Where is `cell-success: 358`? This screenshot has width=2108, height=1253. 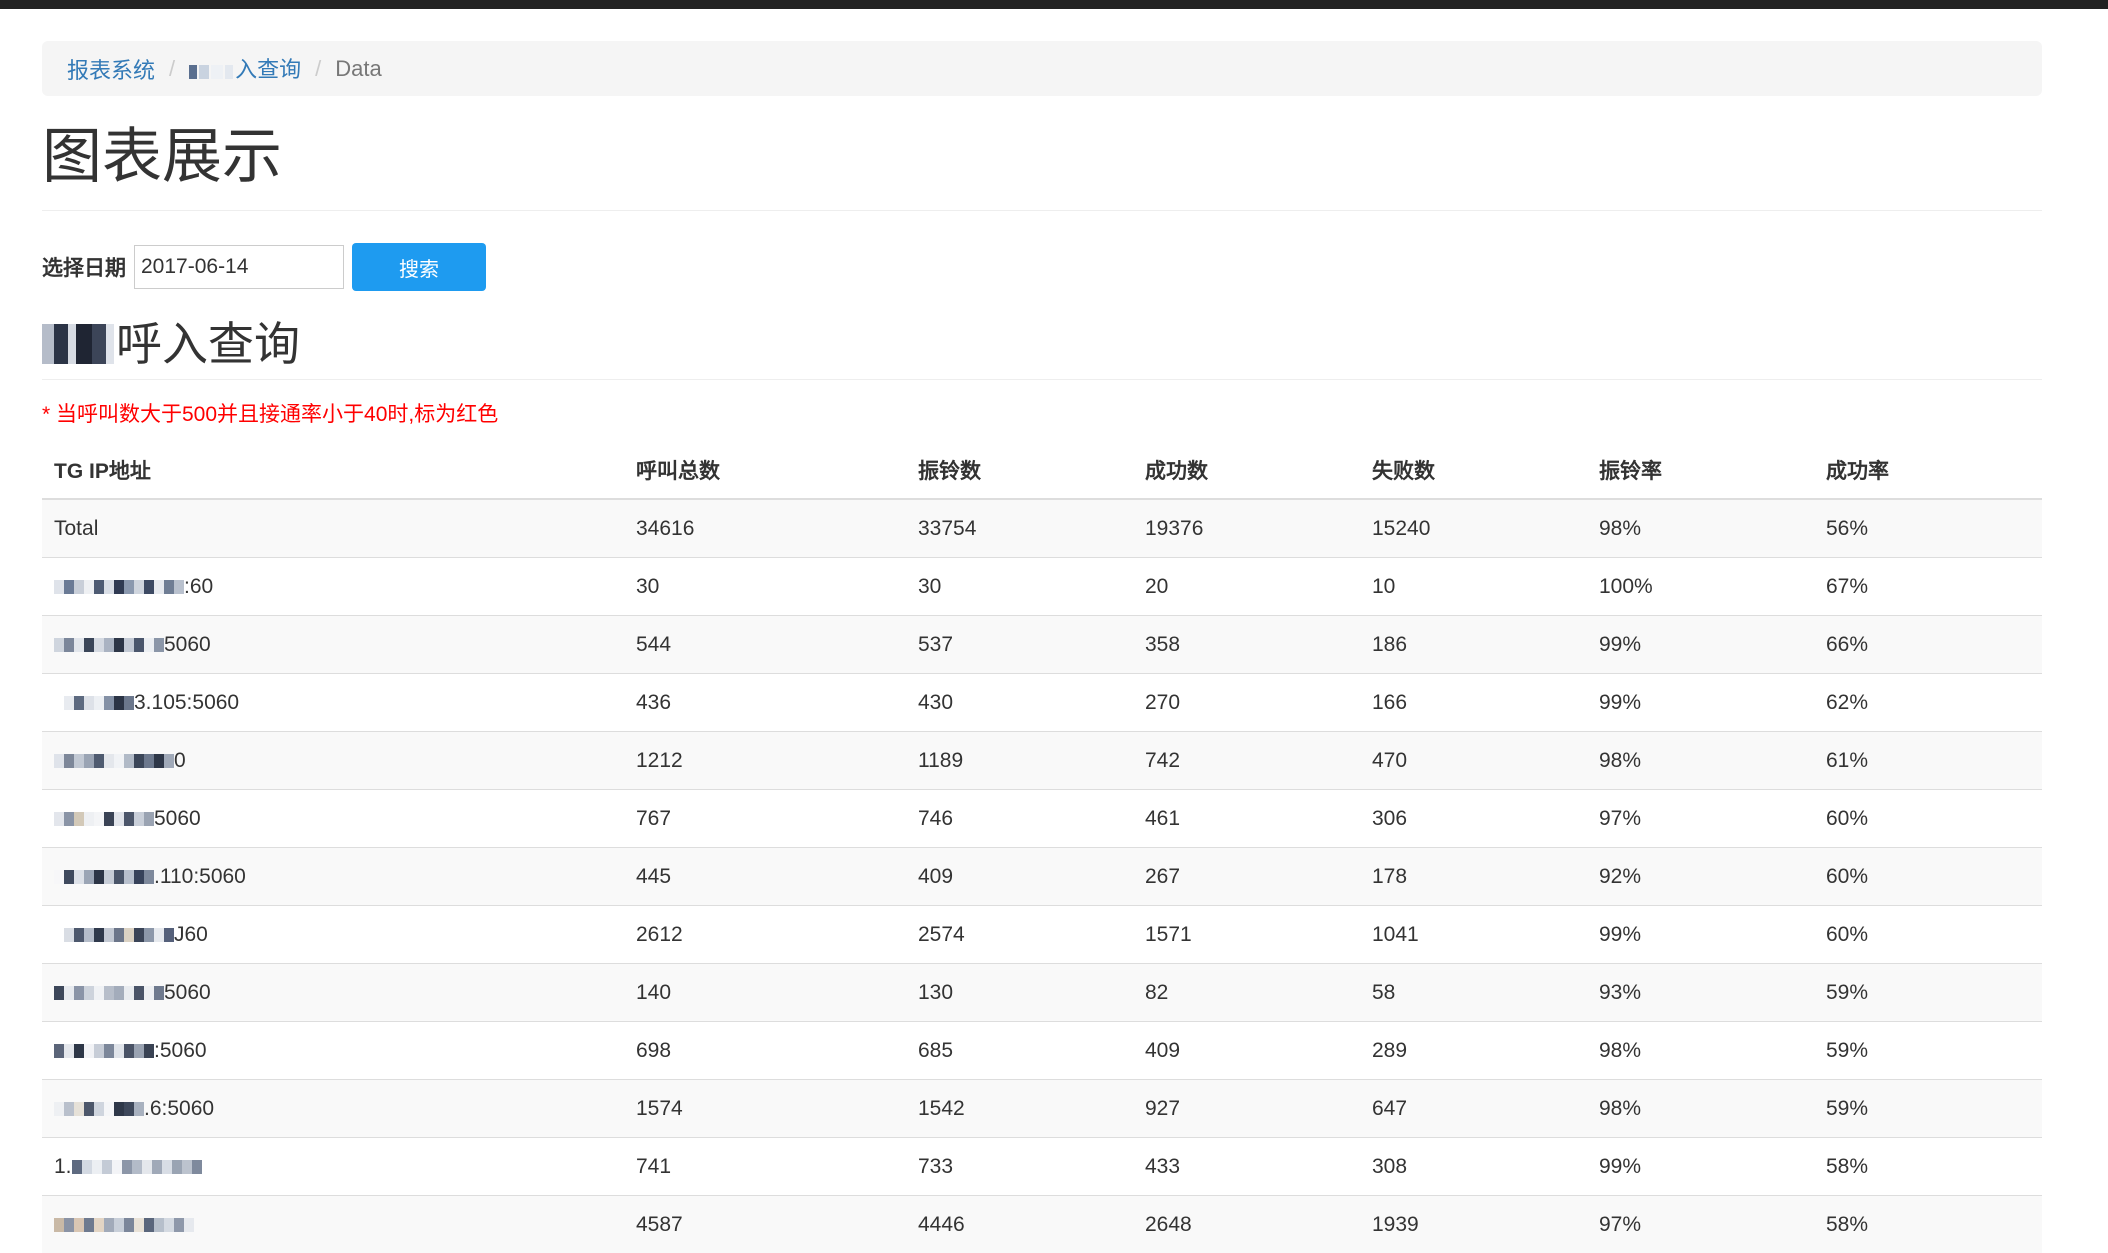 cell-success: 358 is located at coordinates (1246, 645).